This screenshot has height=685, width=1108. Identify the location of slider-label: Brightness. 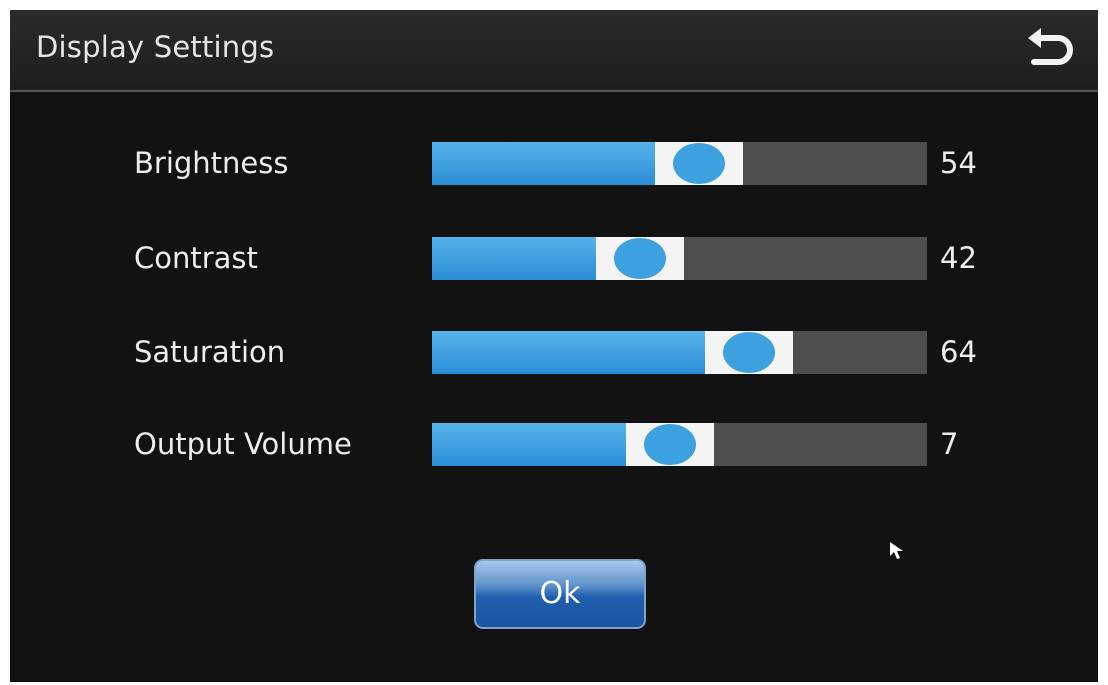
(211, 163).